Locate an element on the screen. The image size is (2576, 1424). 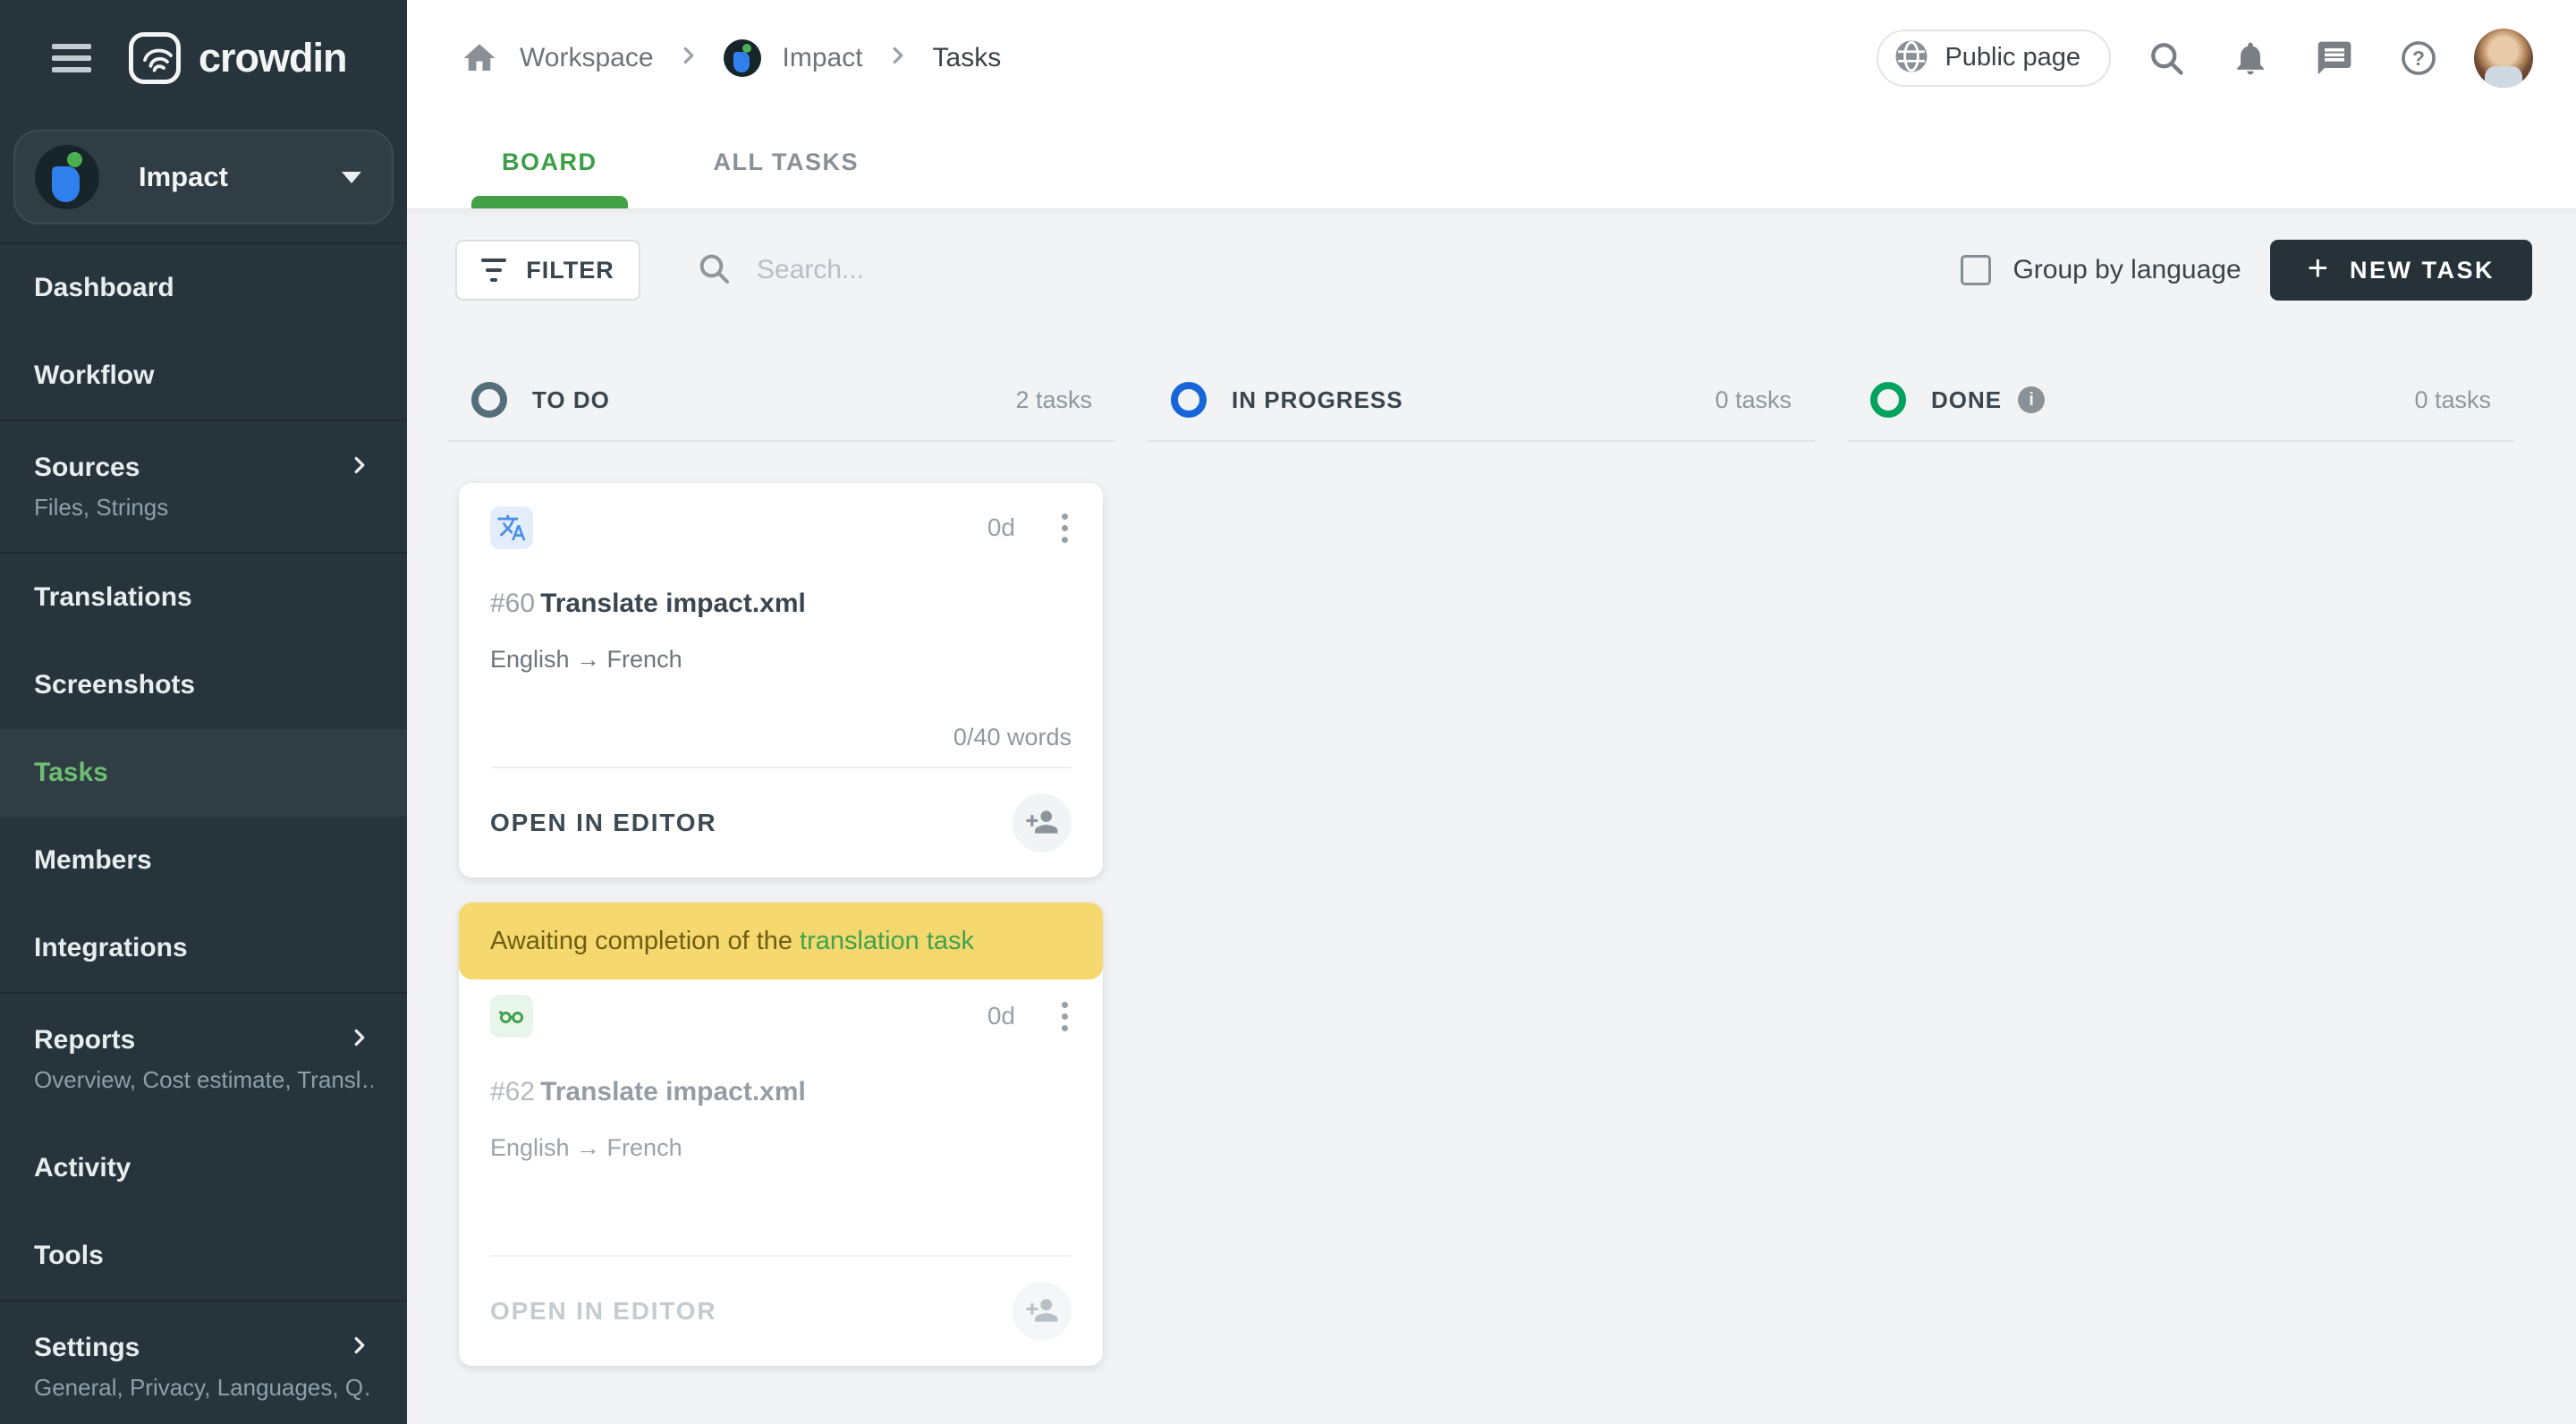
home-icon is located at coordinates (479, 58).